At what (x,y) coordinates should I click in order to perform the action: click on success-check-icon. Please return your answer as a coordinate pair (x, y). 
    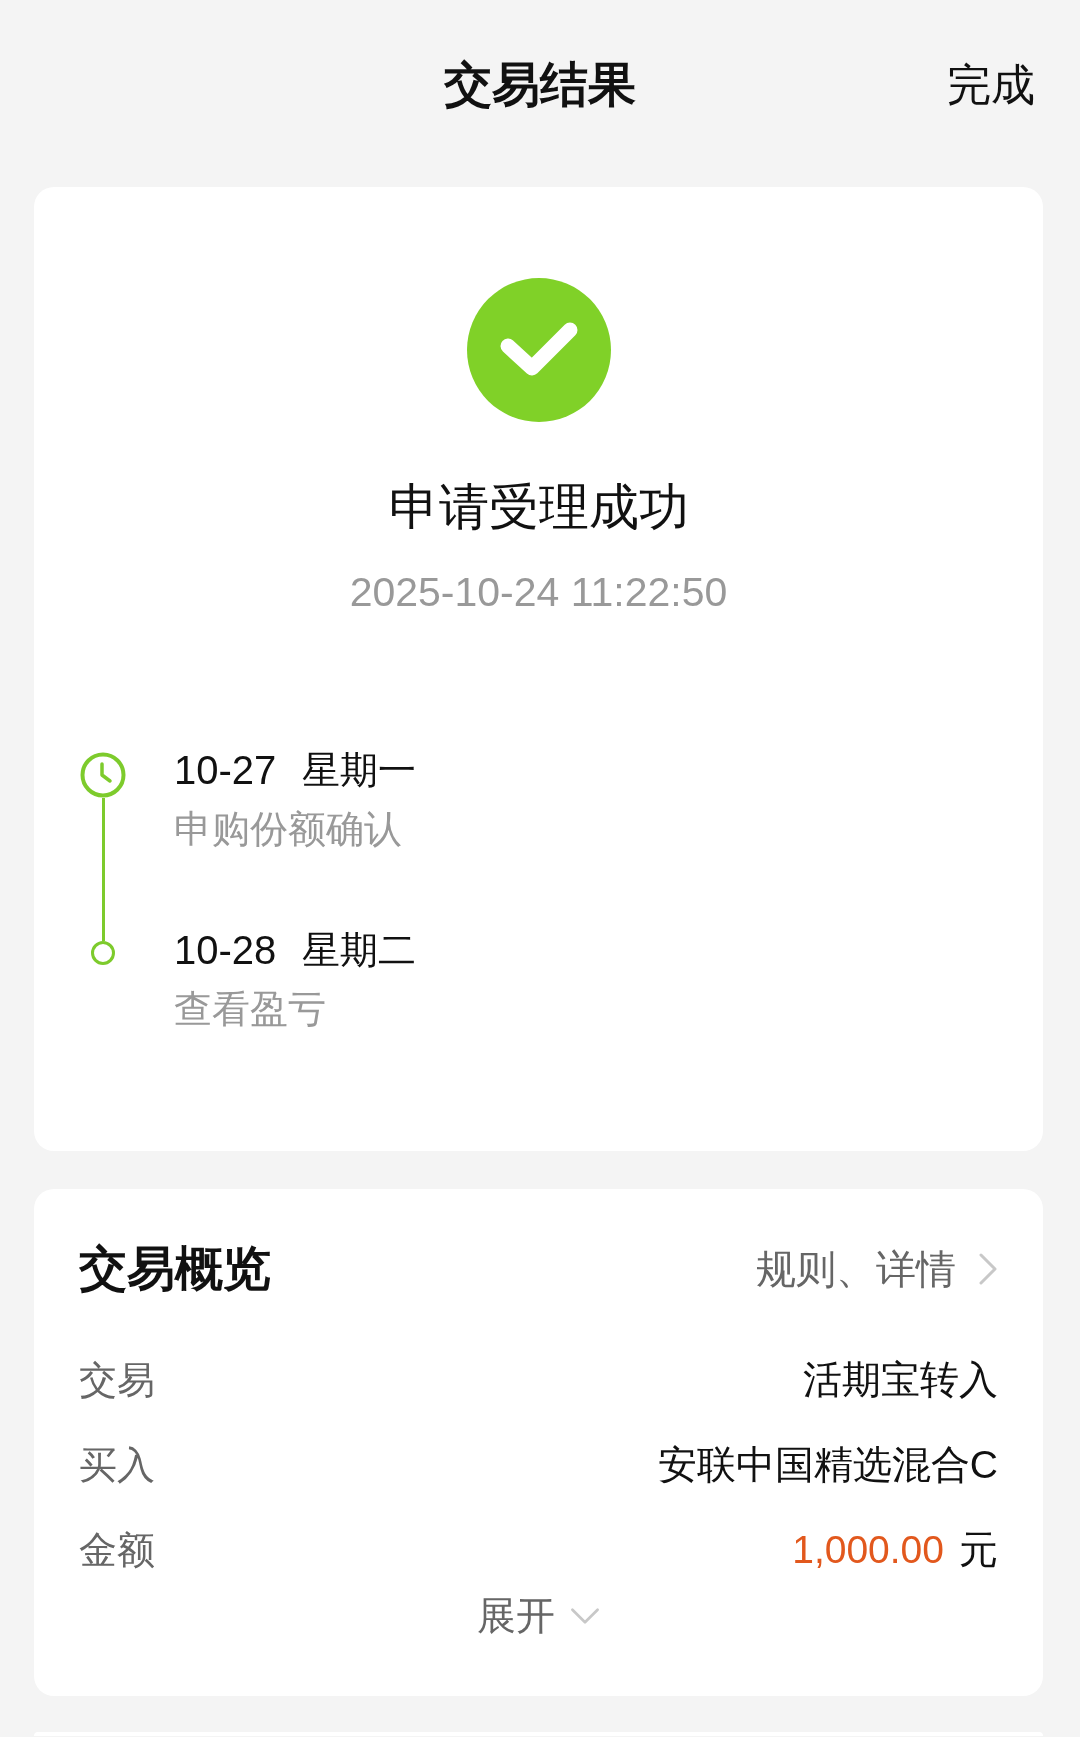
    Looking at the image, I should click on (538, 350).